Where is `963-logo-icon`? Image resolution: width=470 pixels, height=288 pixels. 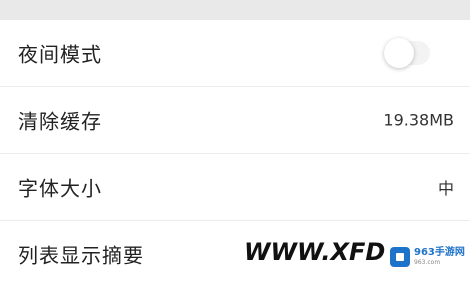
963-logo-icon is located at coordinates (400, 257).